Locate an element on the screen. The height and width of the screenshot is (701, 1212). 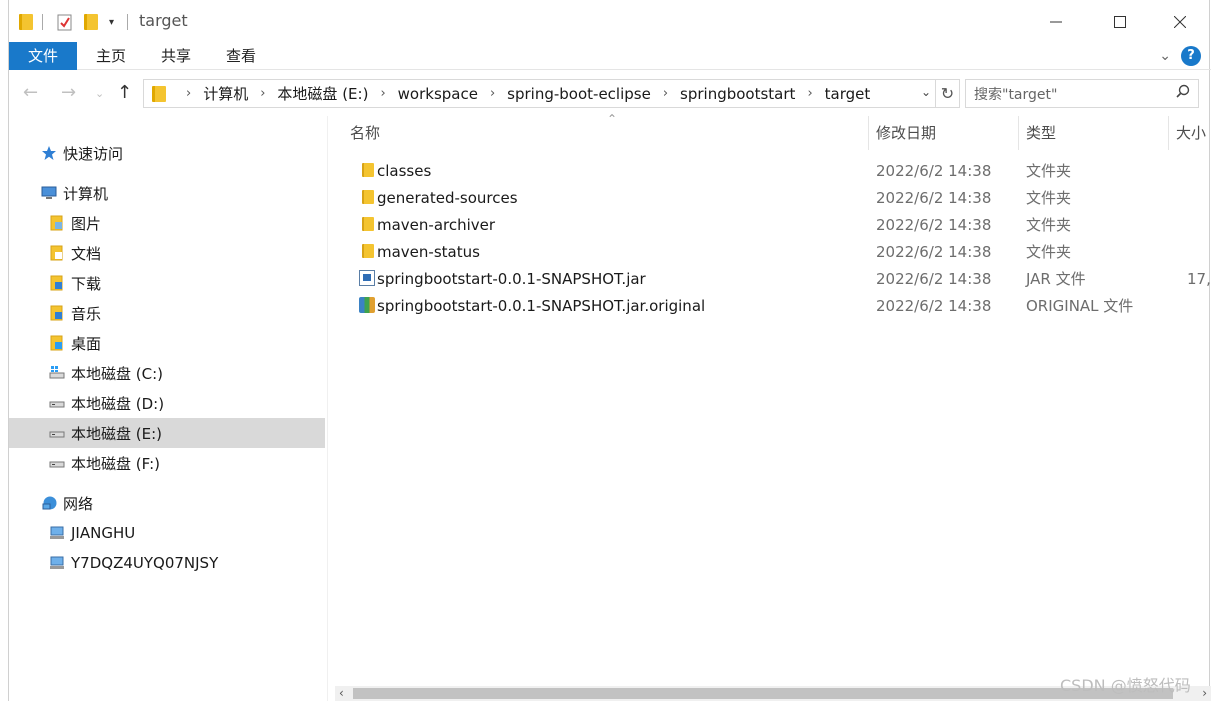
nav-item-7: 本地磁盘 (C:) is located at coordinates (167, 373).